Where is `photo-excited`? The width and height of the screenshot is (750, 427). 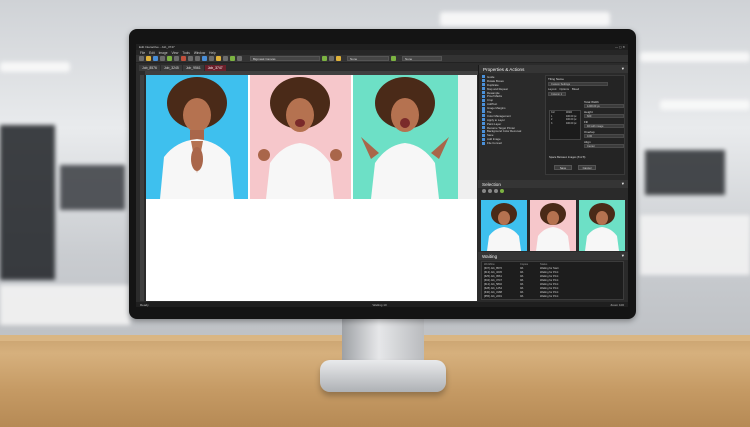 photo-excited is located at coordinates (300, 137).